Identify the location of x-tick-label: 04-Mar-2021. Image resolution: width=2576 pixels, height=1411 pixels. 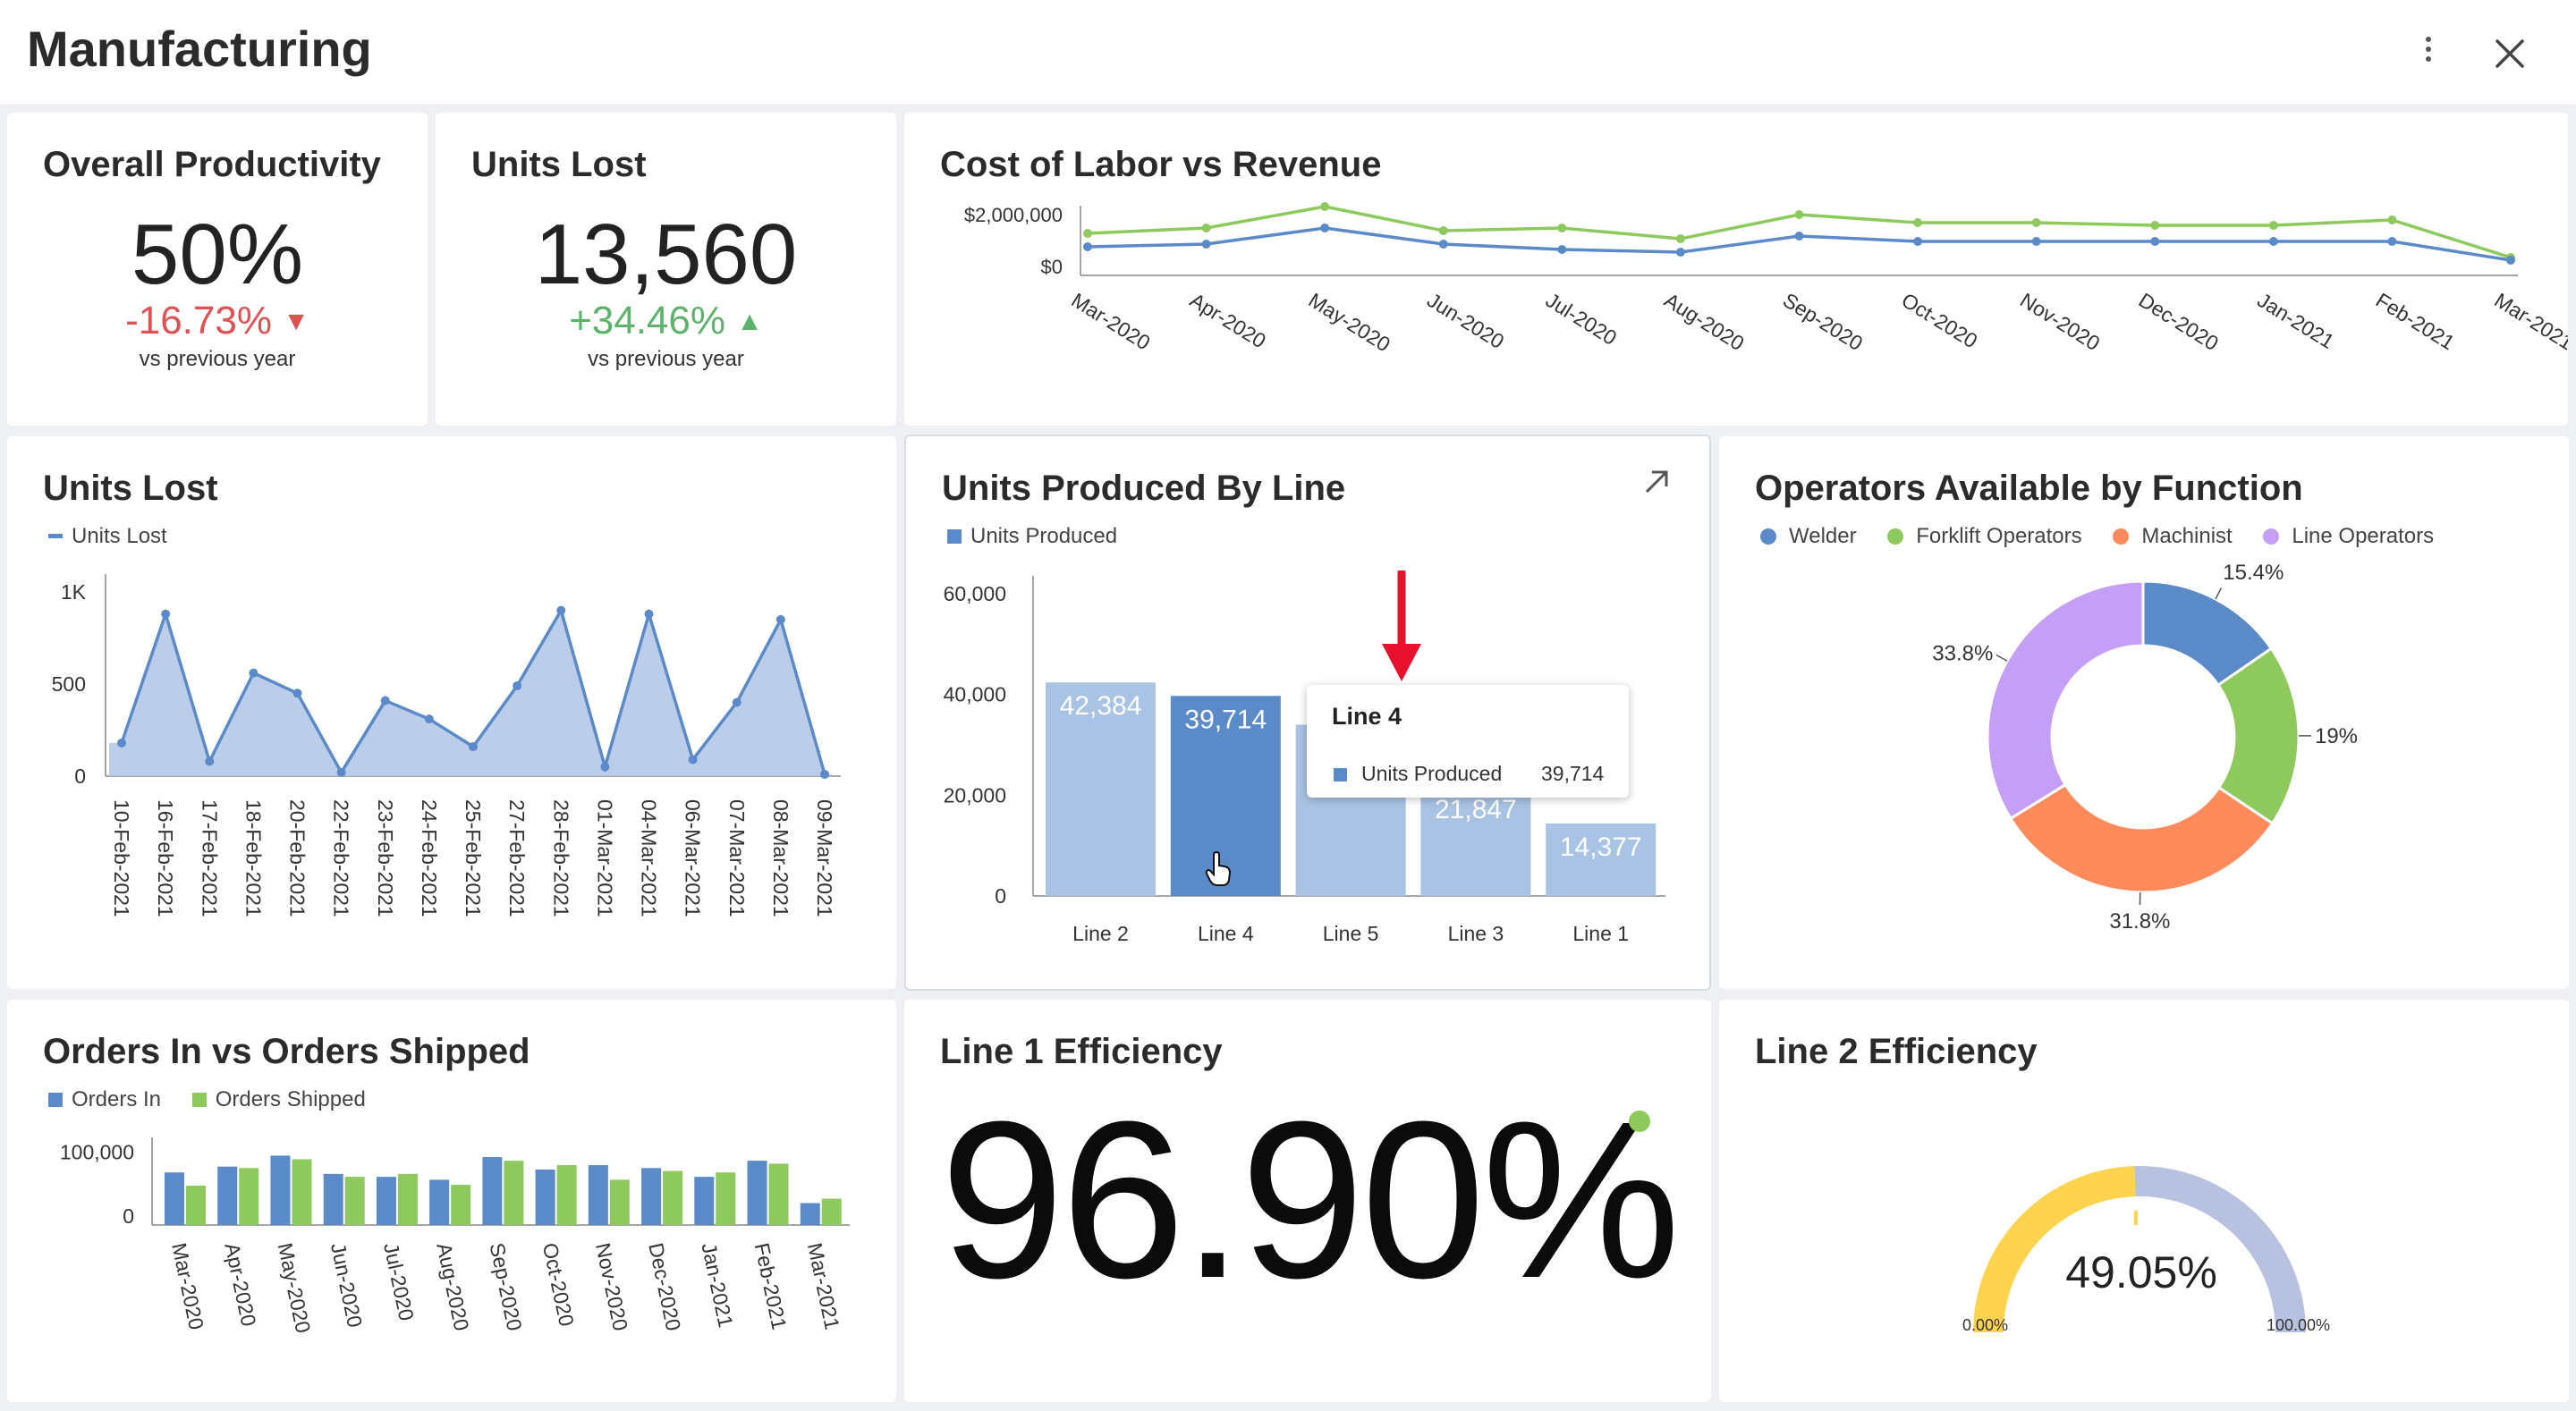
(649, 858).